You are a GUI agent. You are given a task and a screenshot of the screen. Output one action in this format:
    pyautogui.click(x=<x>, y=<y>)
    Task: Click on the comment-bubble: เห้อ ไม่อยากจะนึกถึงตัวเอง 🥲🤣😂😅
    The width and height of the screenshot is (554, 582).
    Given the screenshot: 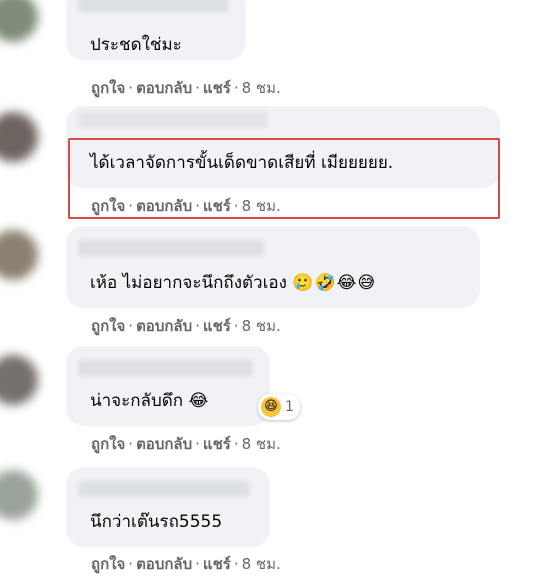 What is the action you would take?
    pyautogui.click(x=273, y=267)
    